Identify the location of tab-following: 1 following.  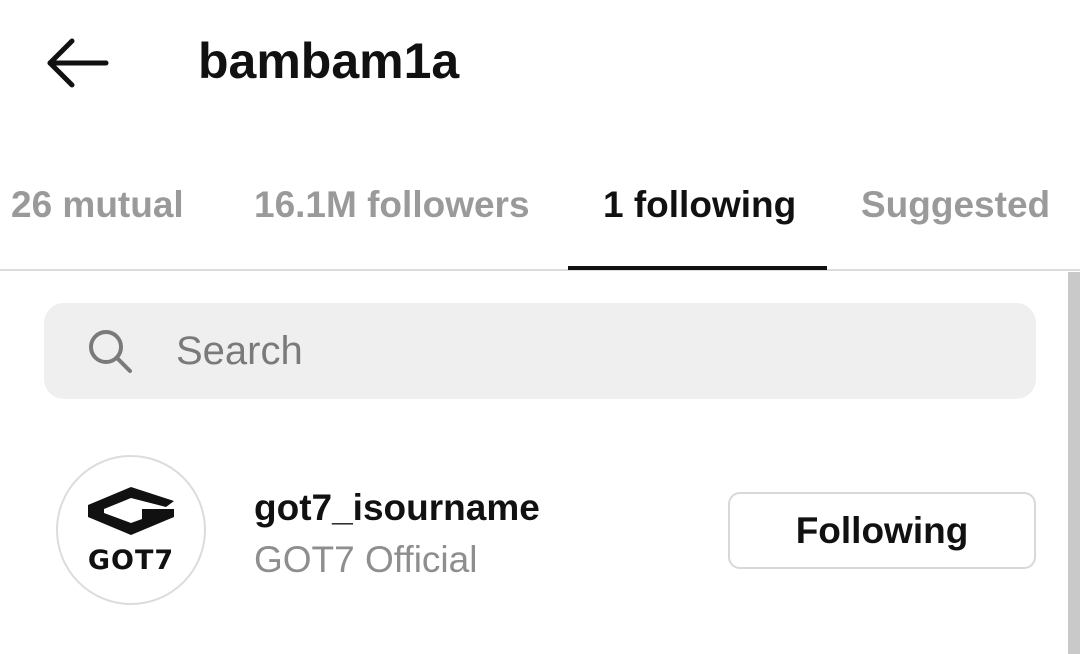
(699, 205).